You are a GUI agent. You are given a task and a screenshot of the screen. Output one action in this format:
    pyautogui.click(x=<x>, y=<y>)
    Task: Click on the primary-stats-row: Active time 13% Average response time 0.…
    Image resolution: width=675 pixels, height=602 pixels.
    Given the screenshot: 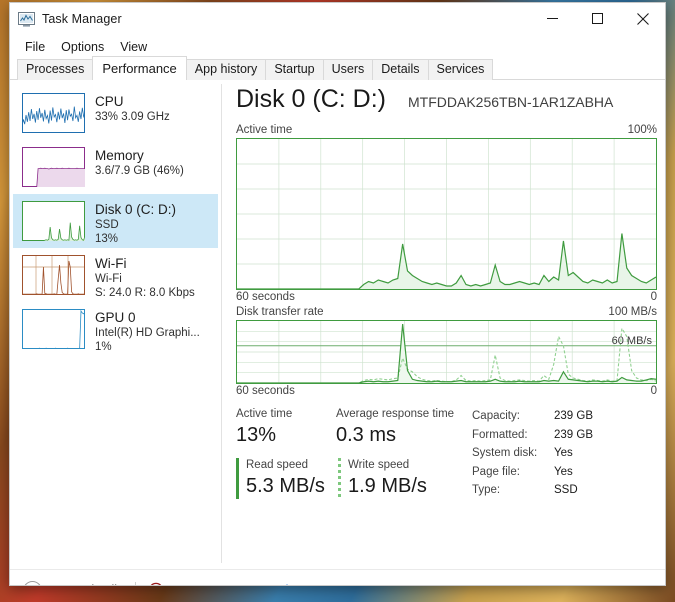 What is the action you would take?
    pyautogui.click(x=352, y=427)
    